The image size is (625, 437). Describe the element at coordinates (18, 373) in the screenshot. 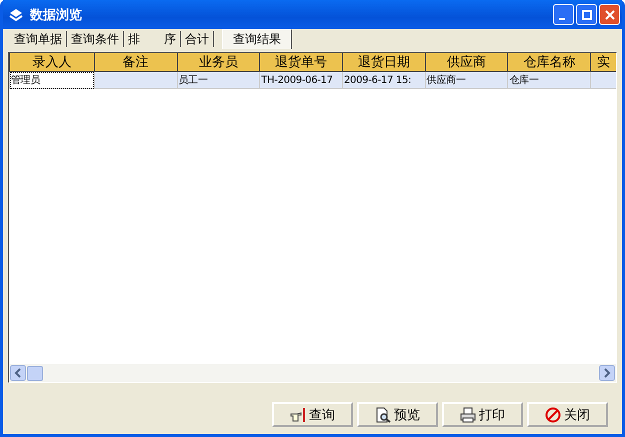

I see `scroll-left-icon` at that location.